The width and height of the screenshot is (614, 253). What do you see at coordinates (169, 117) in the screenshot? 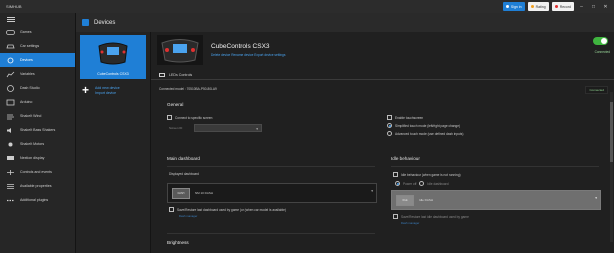
I see `connect-specific-checkbox` at bounding box center [169, 117].